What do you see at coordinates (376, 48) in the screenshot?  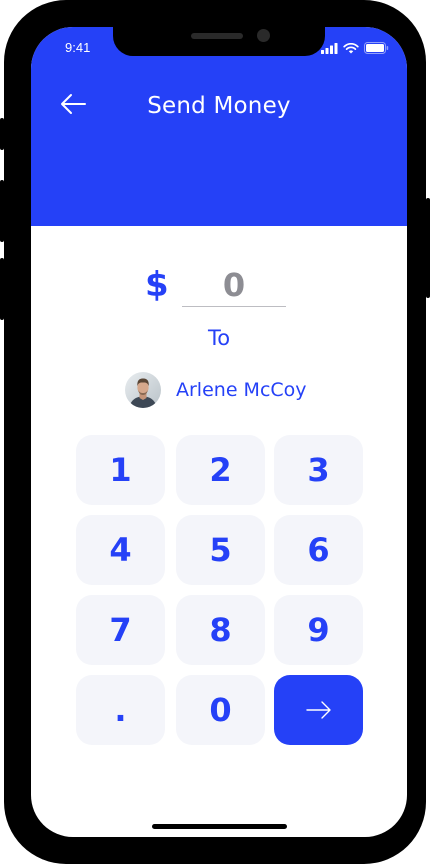 I see `battery-icon` at bounding box center [376, 48].